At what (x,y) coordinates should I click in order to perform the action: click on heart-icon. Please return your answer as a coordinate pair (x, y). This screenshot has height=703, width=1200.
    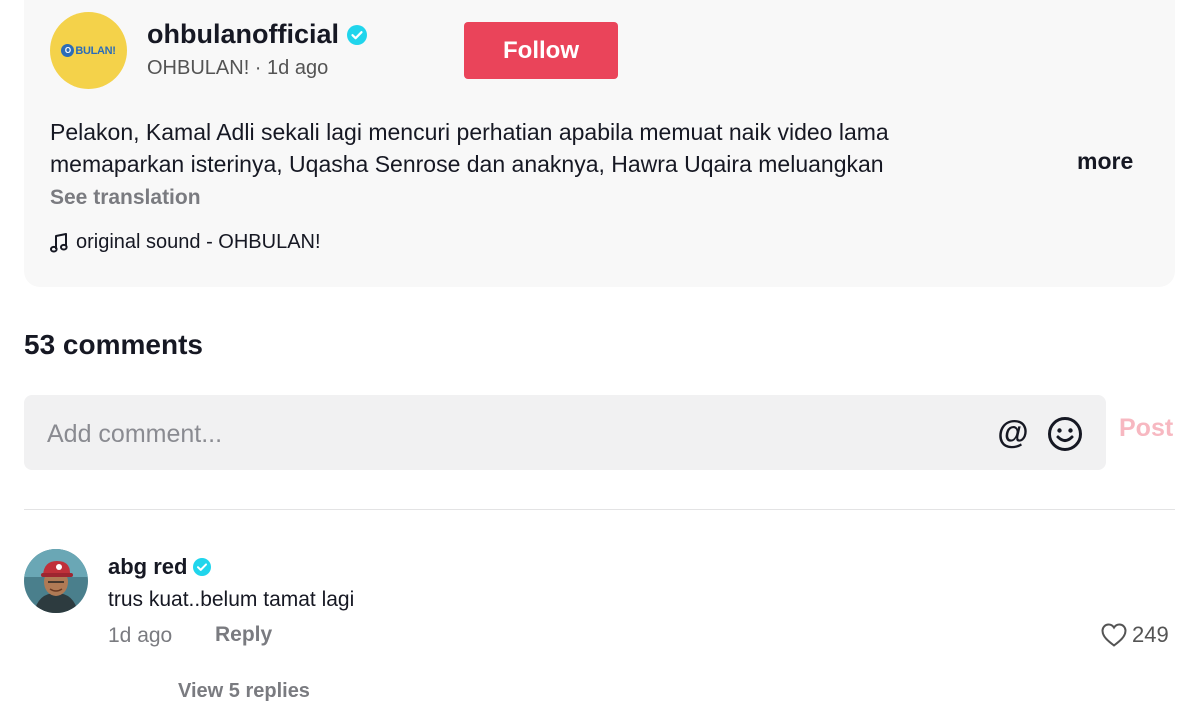
    Looking at the image, I should click on (1114, 635).